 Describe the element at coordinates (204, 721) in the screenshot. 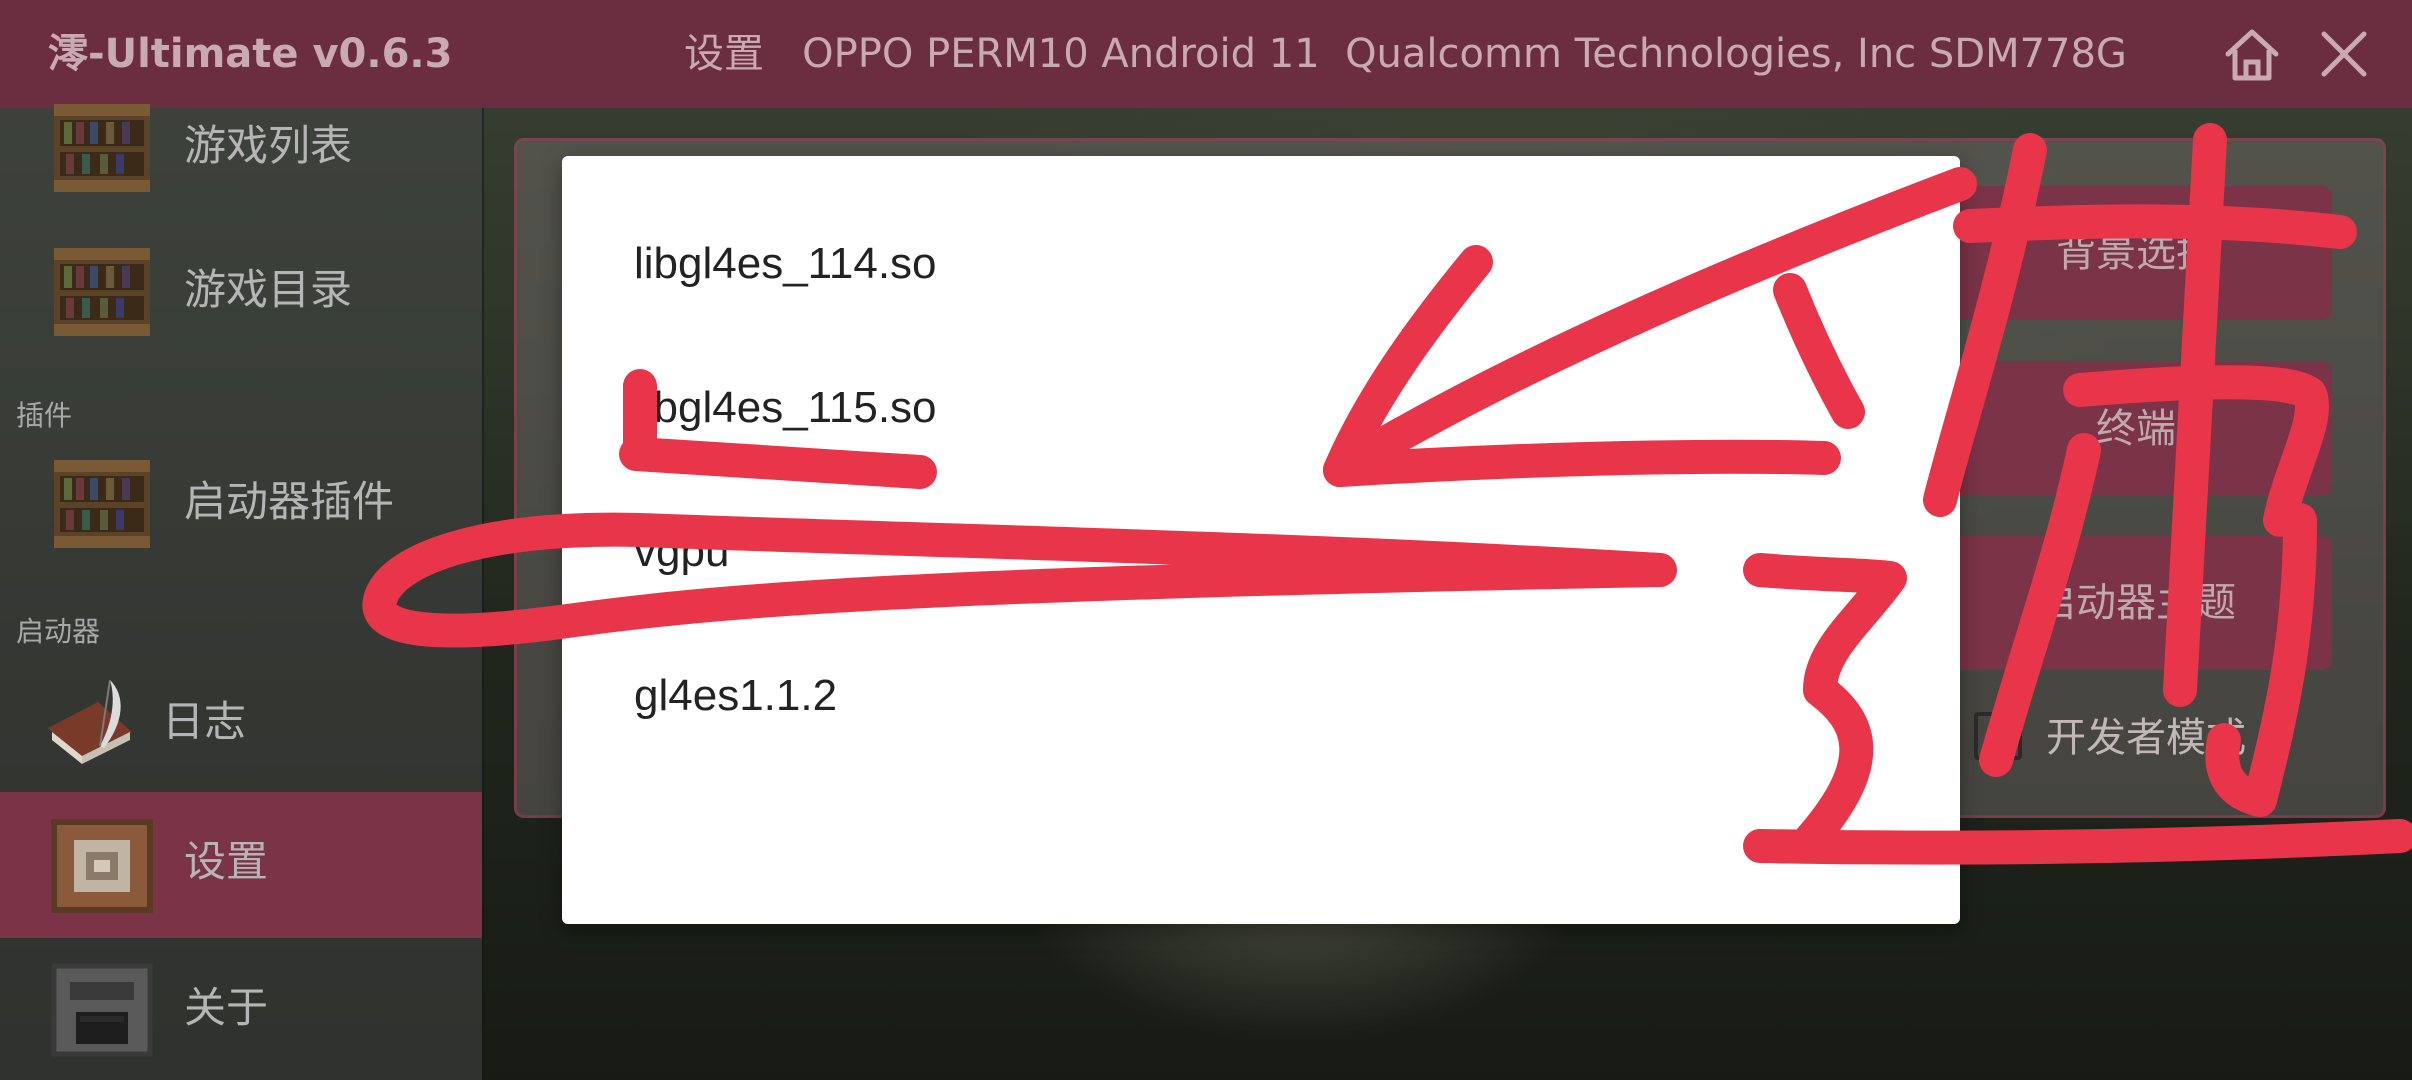

I see `sidebar-item-label: 日志` at that location.